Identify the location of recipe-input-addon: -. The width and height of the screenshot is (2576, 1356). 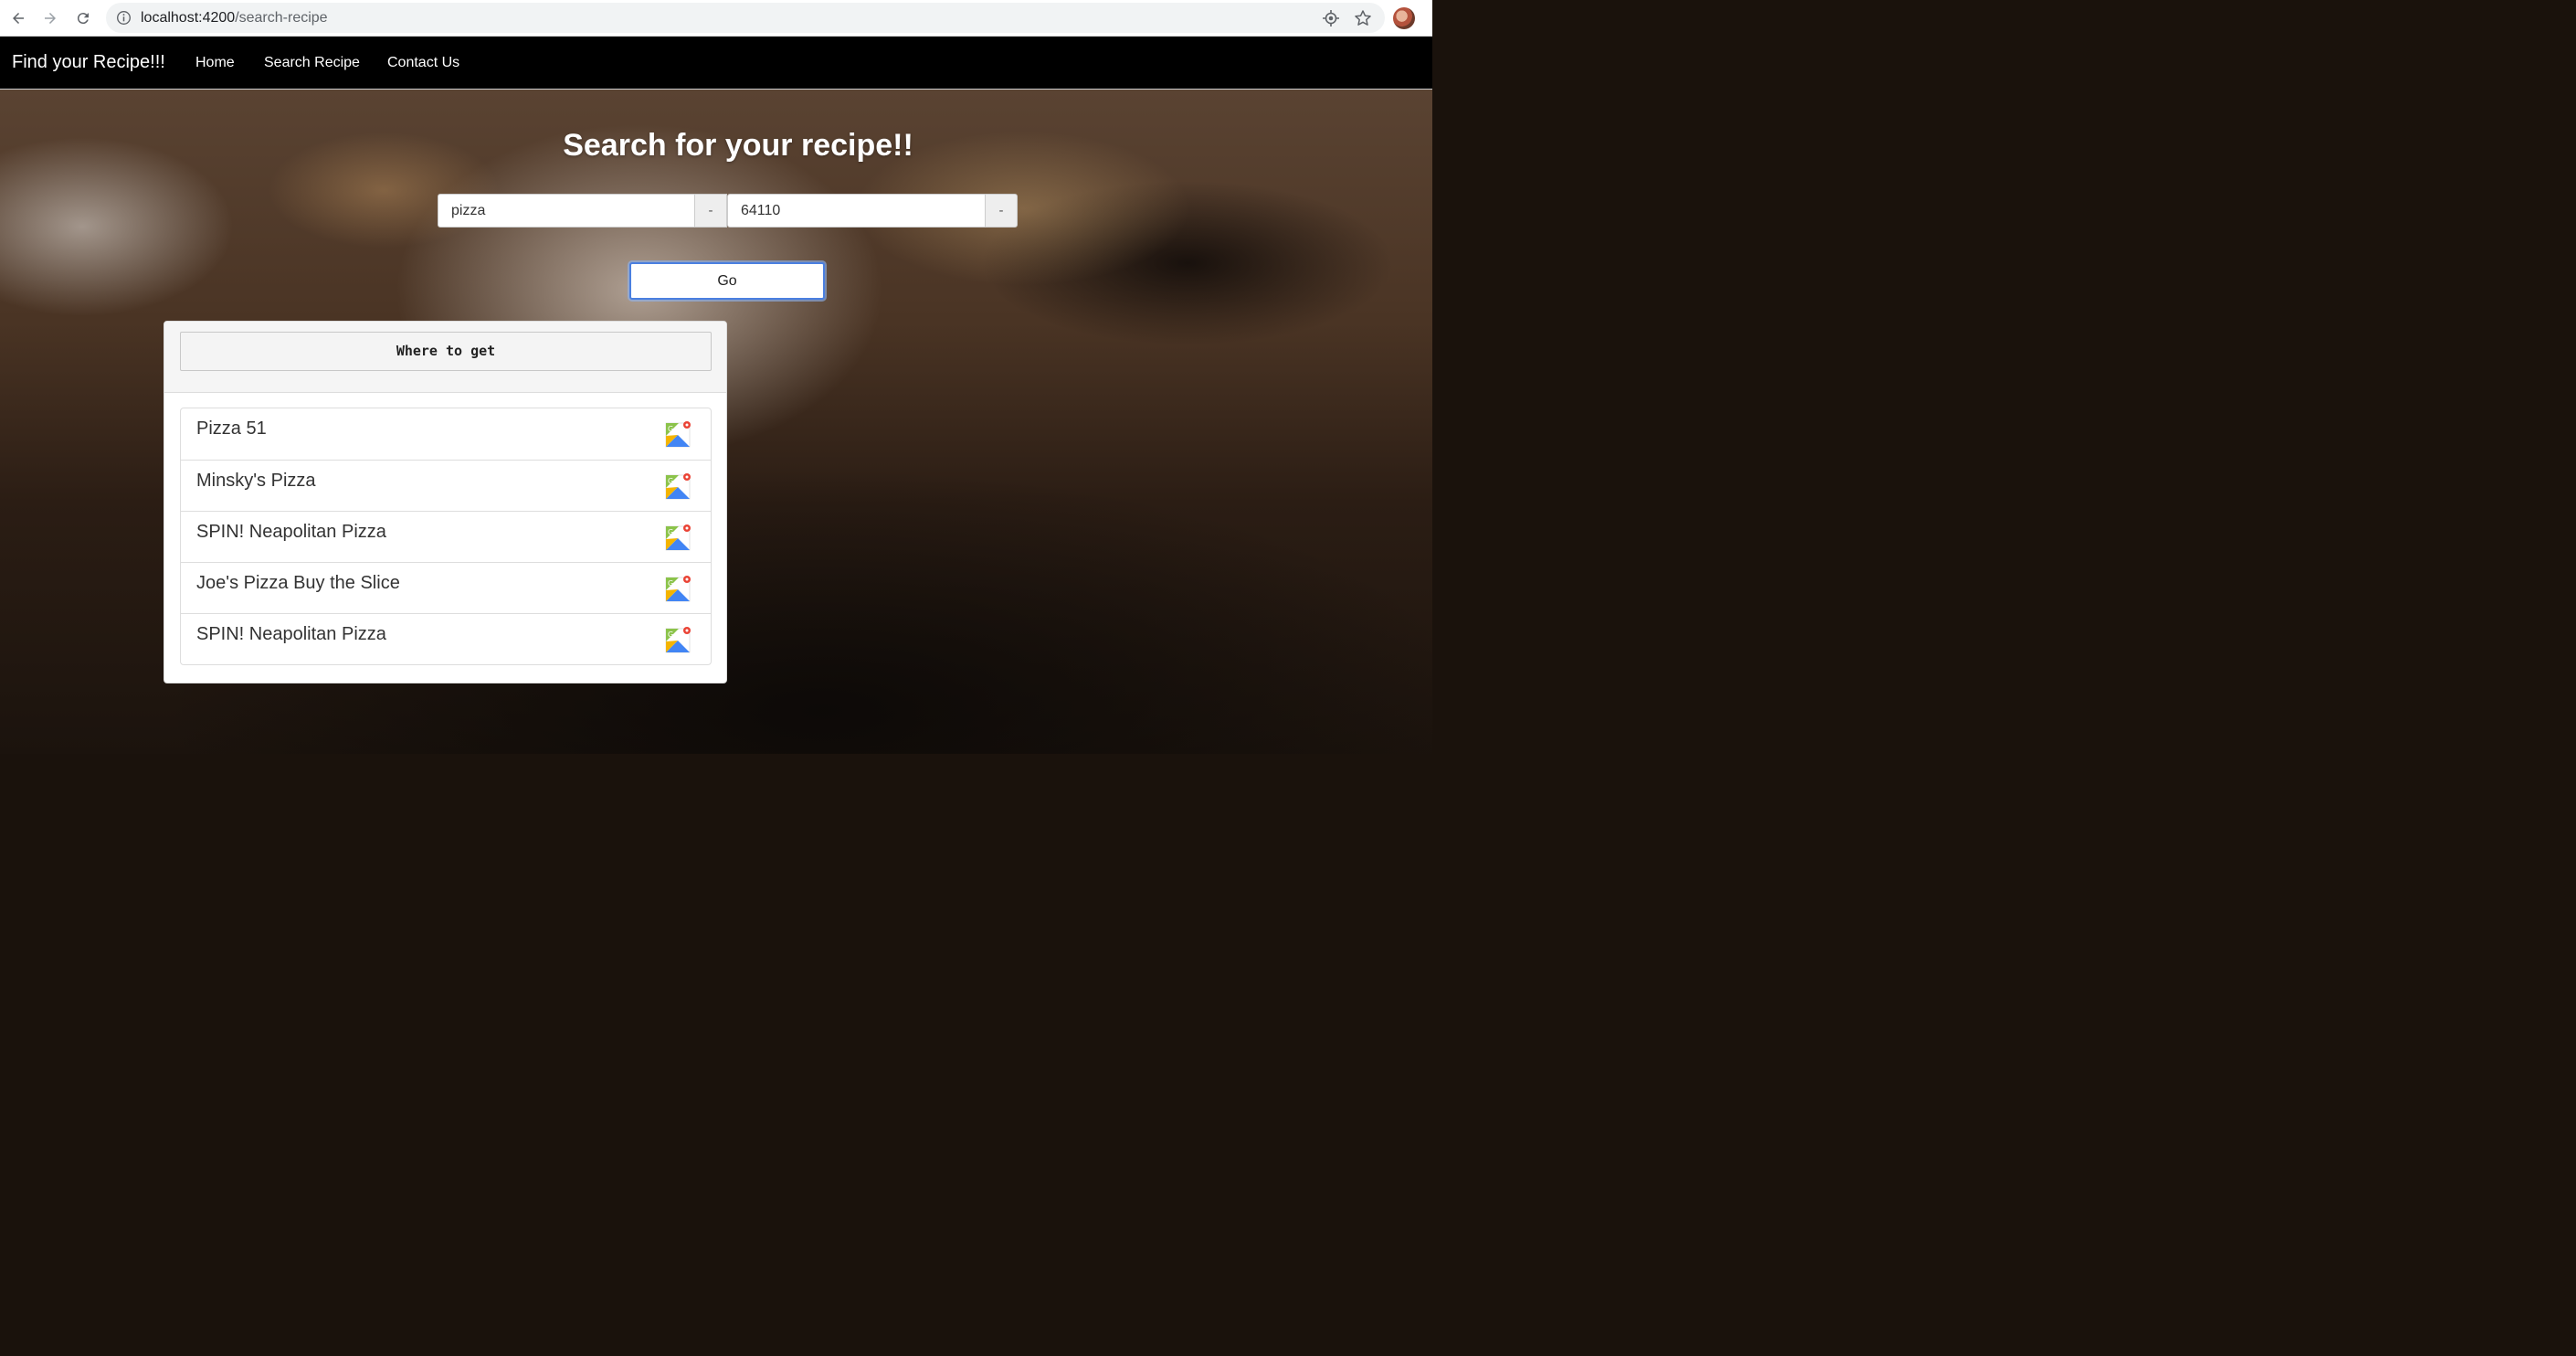
(710, 211).